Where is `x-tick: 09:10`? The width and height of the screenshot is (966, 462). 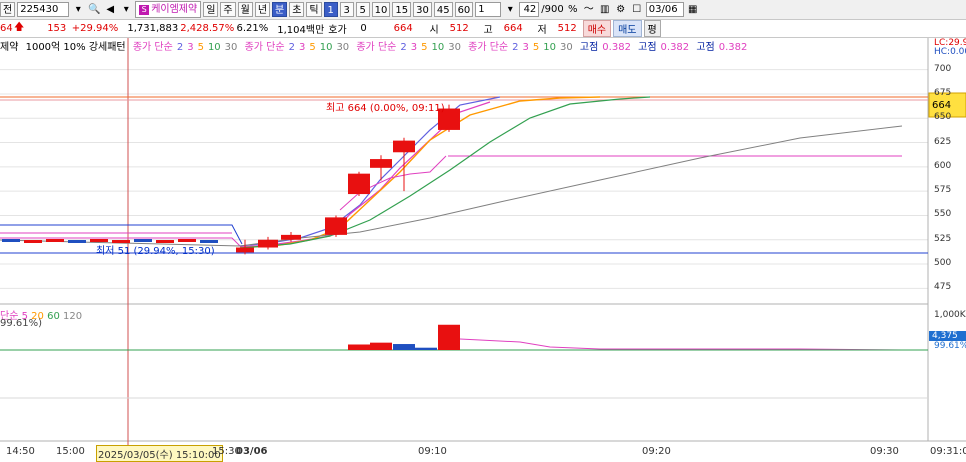
x-tick: 09:10 is located at coordinates (432, 451).